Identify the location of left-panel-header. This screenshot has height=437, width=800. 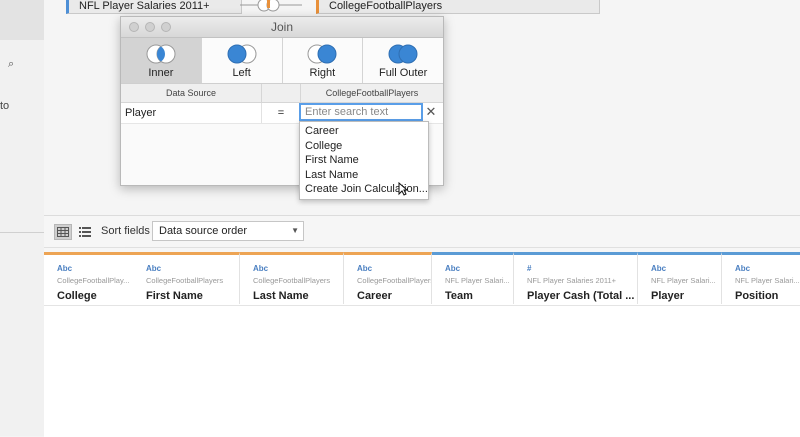
(22, 20).